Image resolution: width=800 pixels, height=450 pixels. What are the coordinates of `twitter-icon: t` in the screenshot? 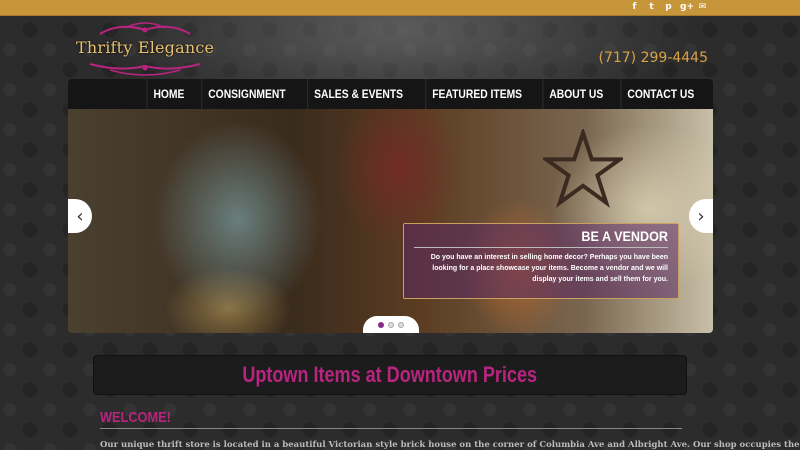 It's located at (651, 7).